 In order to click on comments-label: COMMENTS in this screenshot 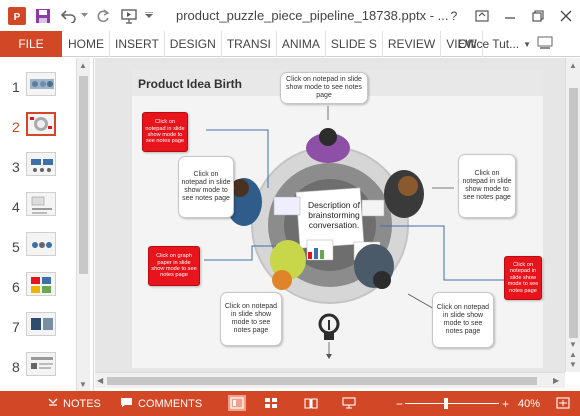, I will do `click(170, 403)`.